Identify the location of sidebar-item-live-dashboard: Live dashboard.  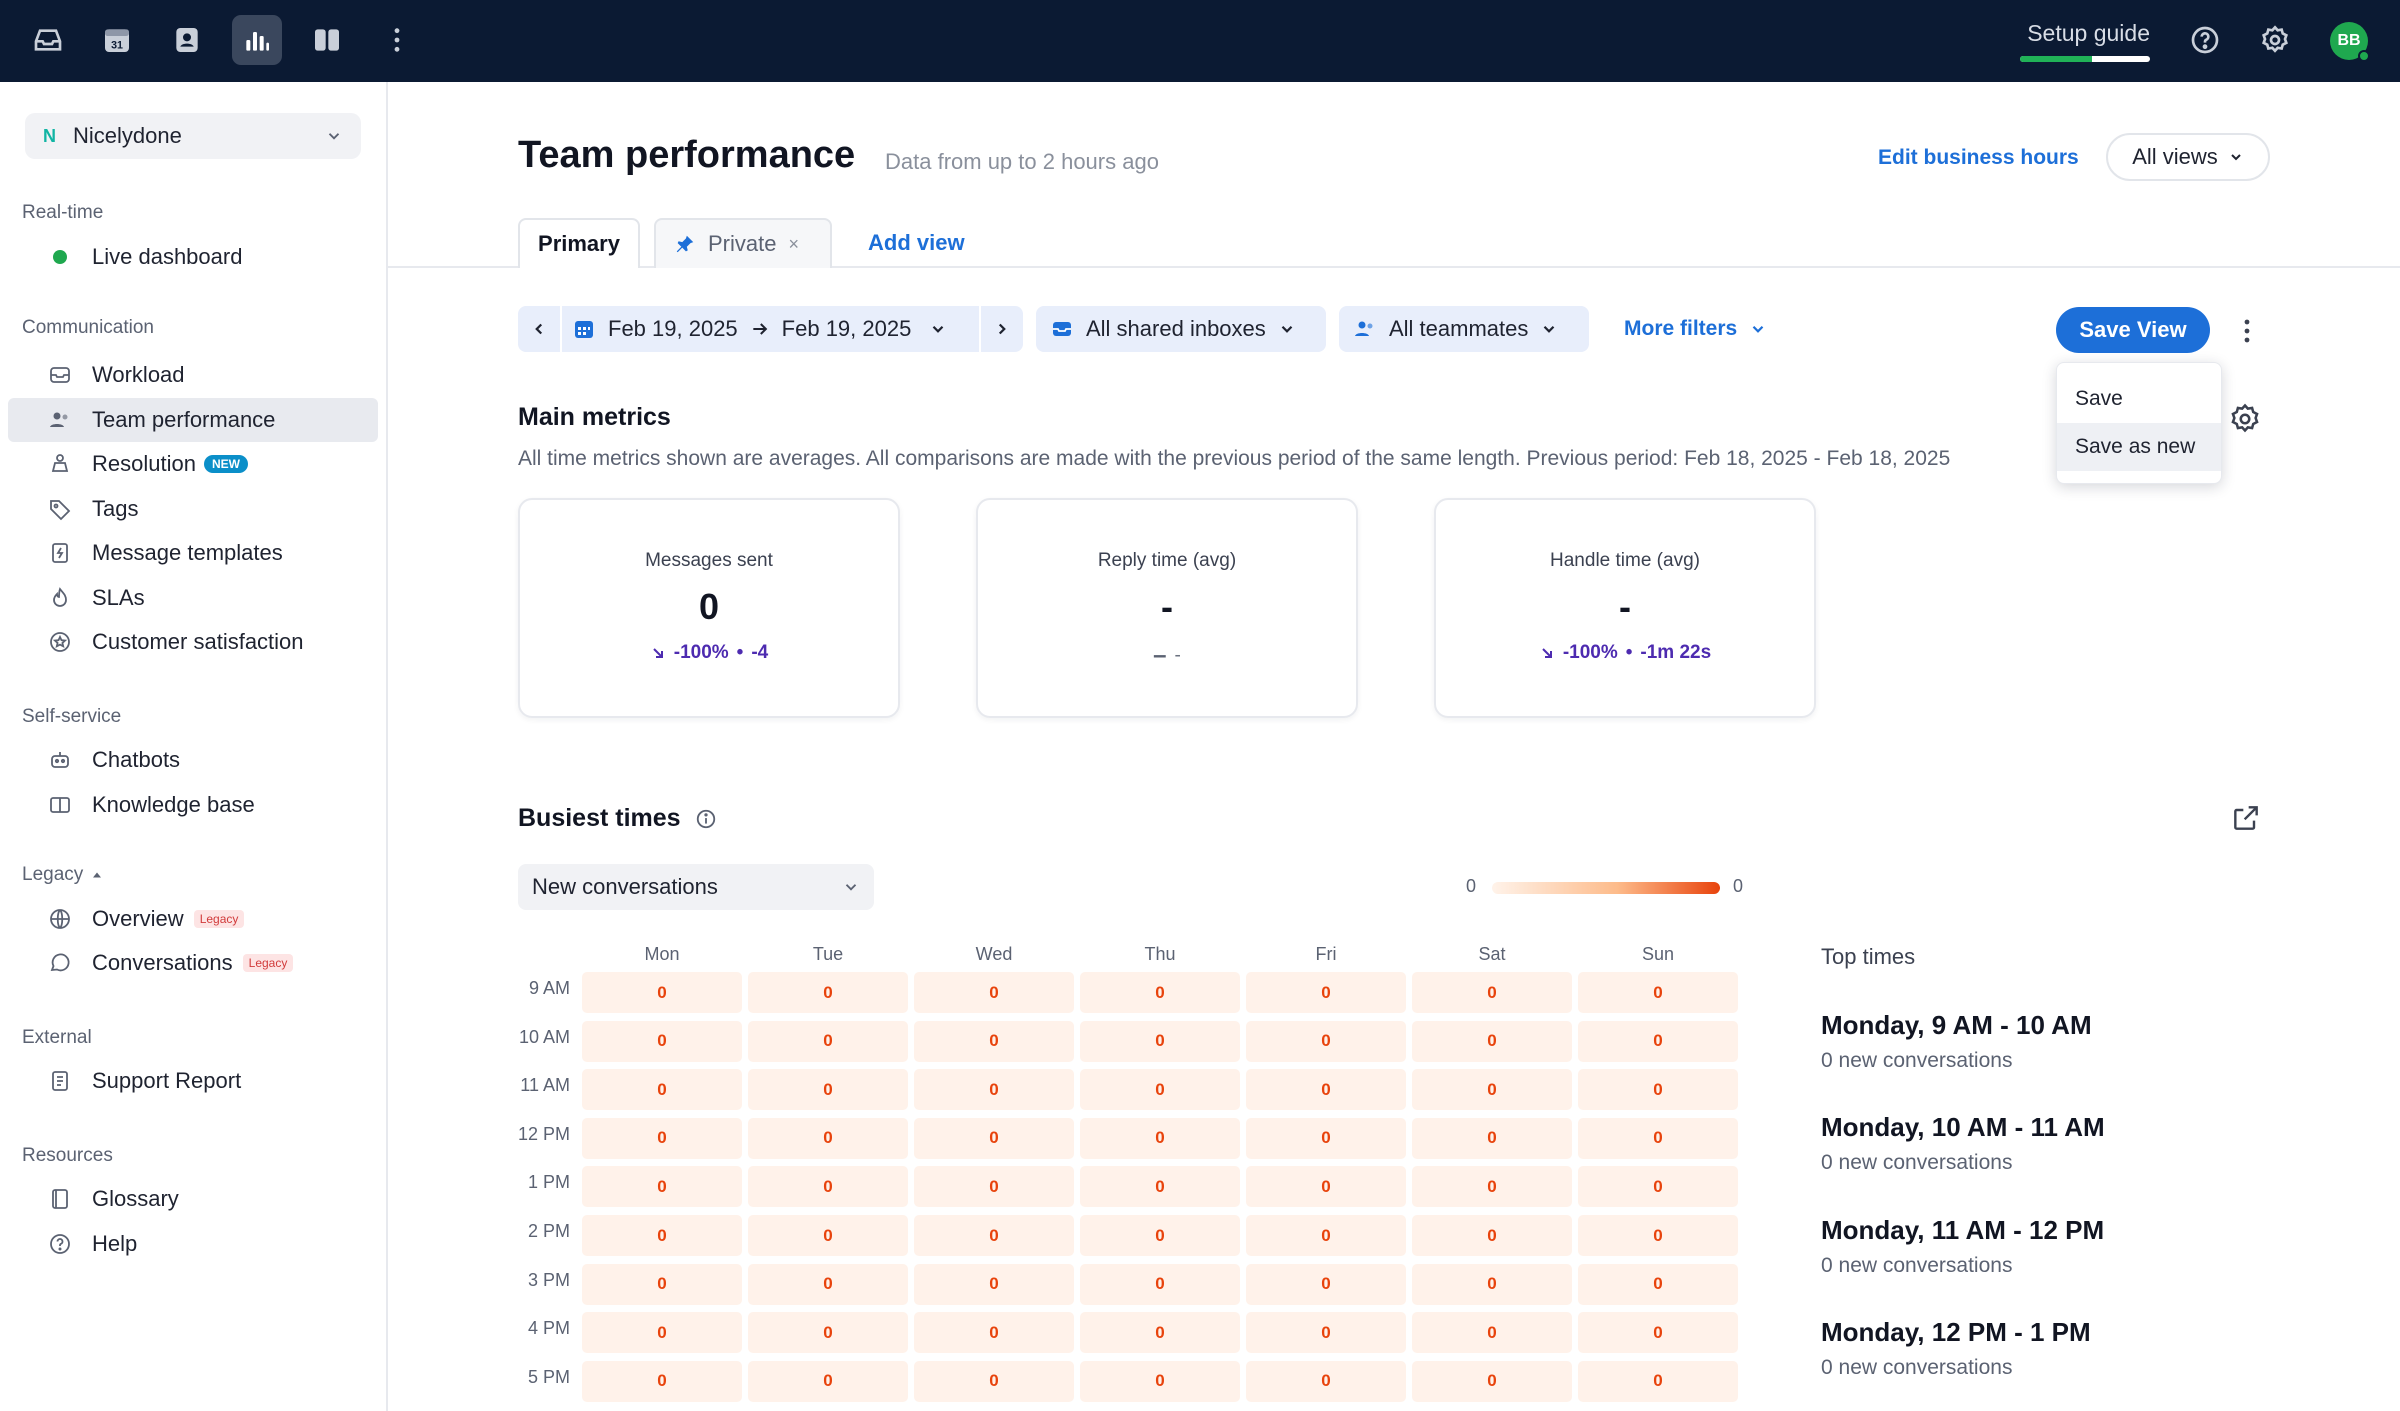
(193, 257).